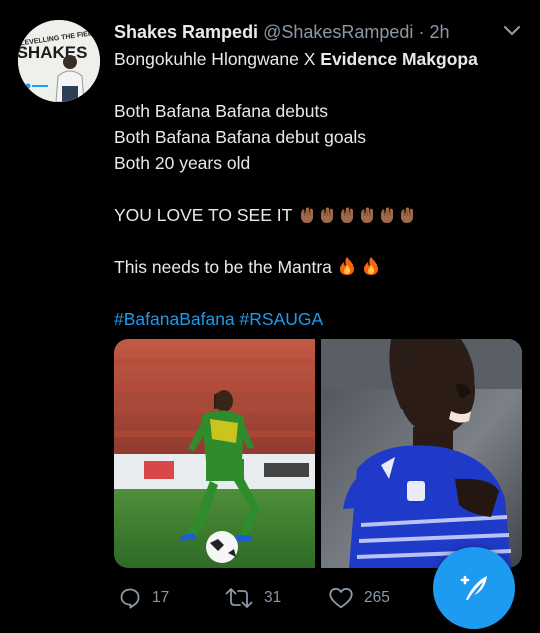 The width and height of the screenshot is (540, 633). I want to click on tweet-time: 2h, so click(439, 32).